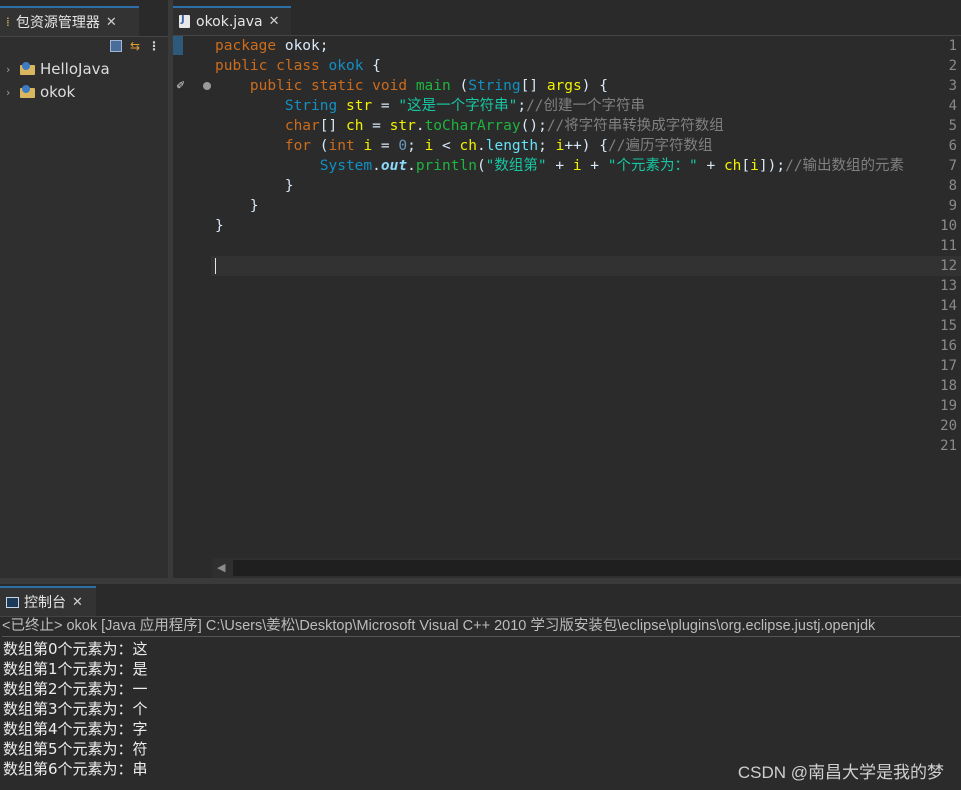 This screenshot has height=790, width=961. What do you see at coordinates (952, 186) in the screenshot?
I see `line-number: 8` at bounding box center [952, 186].